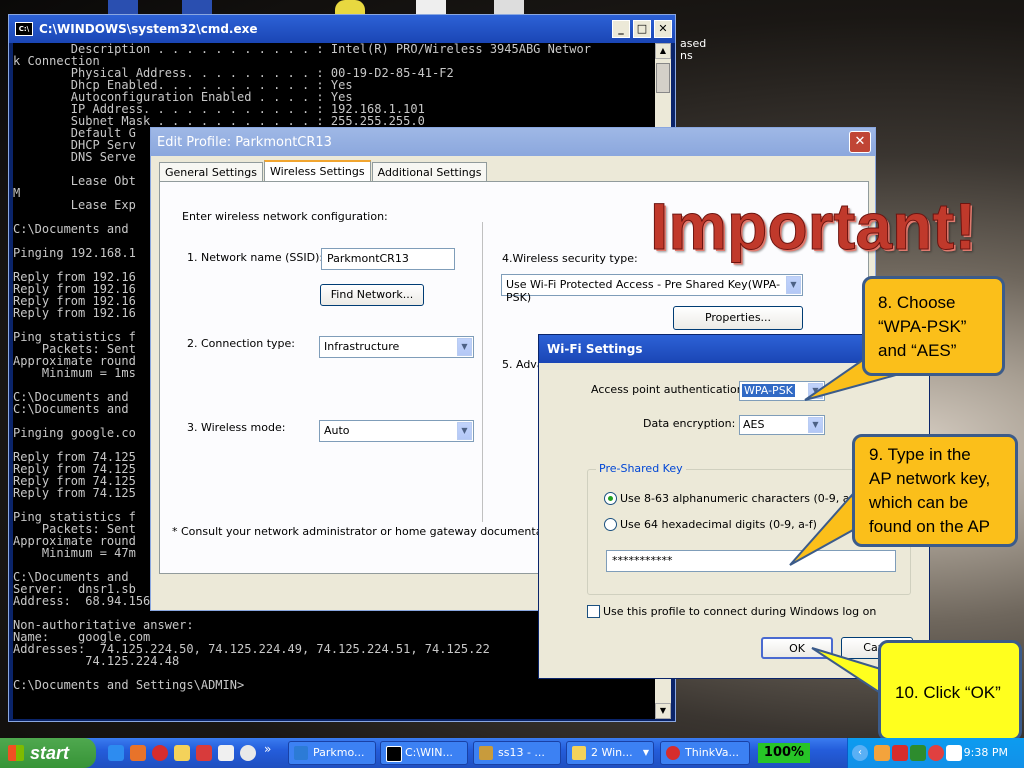 Image resolution: width=1024 pixels, height=768 pixels. Describe the element at coordinates (211, 172) in the screenshot. I see `tab-general-settings: General Settings` at that location.